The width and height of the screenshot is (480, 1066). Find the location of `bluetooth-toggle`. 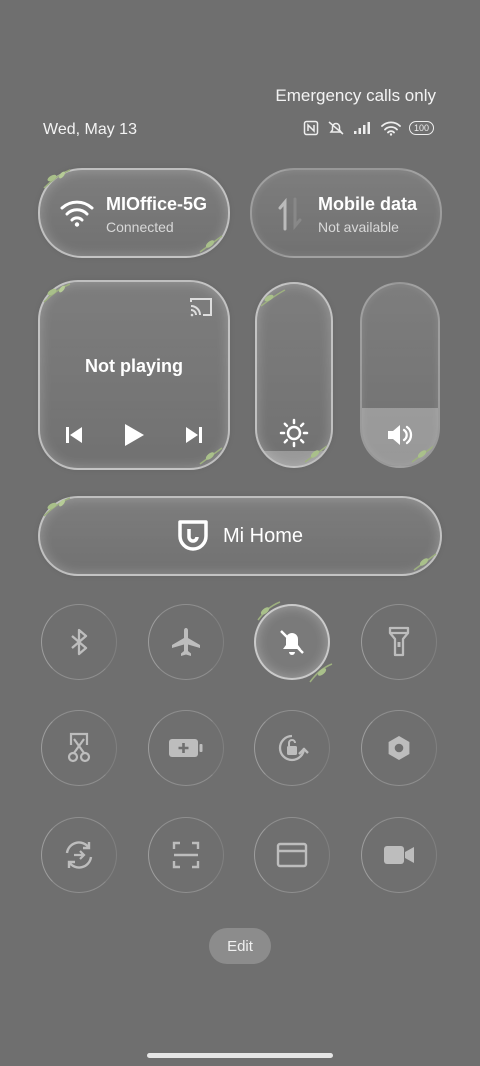

bluetooth-toggle is located at coordinates (79, 642).